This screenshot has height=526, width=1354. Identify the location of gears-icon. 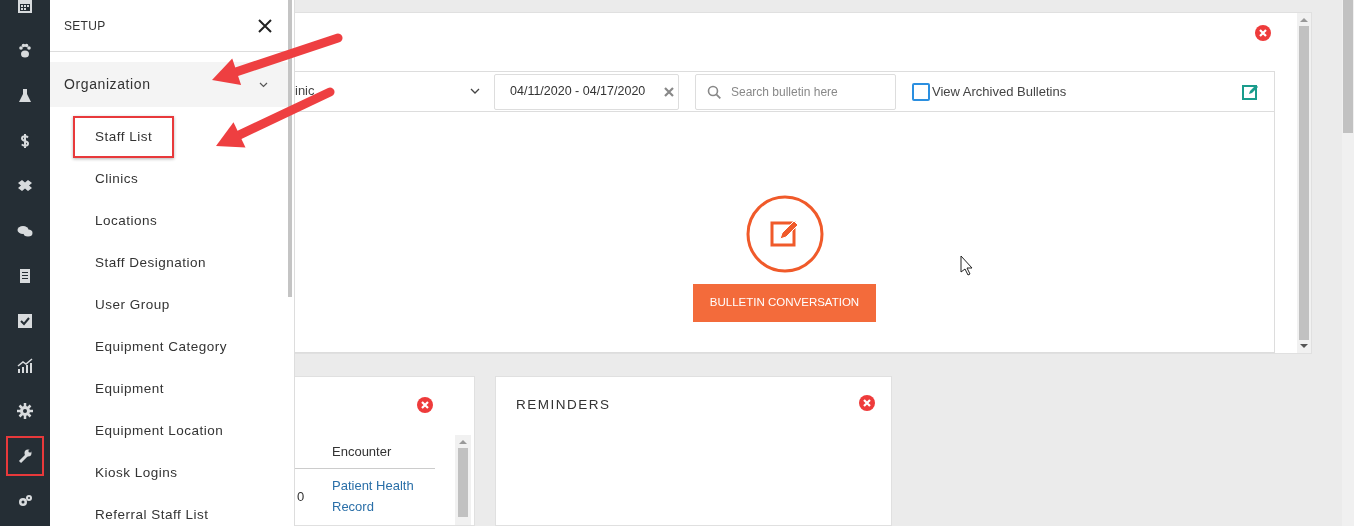
(25, 501).